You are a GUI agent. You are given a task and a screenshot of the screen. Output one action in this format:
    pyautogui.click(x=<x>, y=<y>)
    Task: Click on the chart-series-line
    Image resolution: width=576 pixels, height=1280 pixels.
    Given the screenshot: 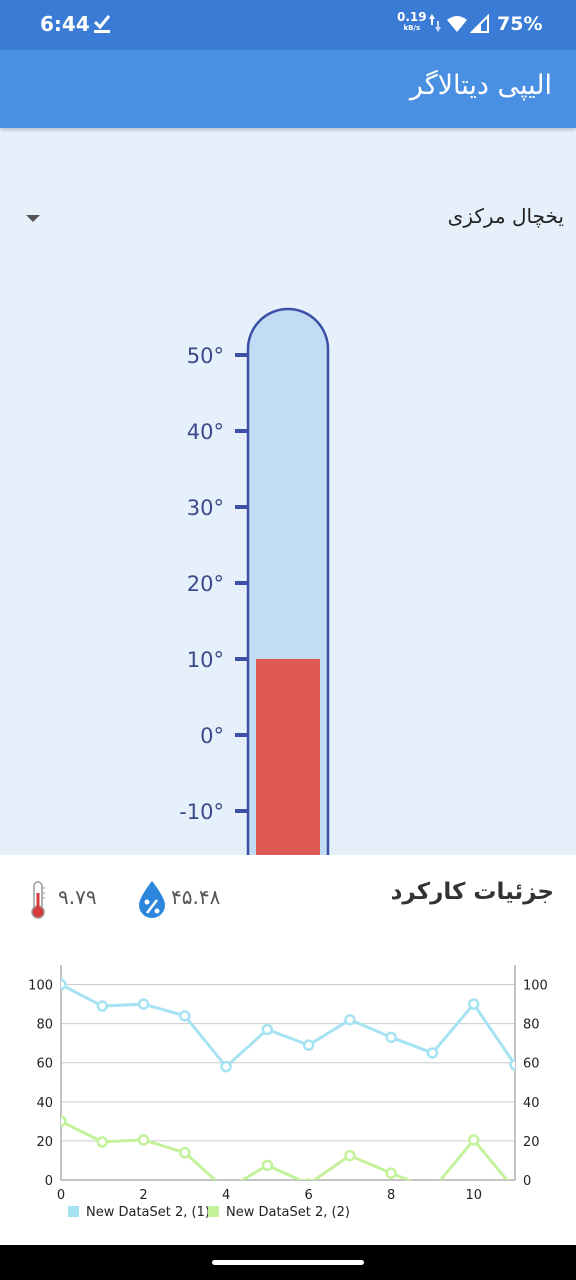 What is the action you would take?
    pyautogui.click(x=288, y=1026)
    